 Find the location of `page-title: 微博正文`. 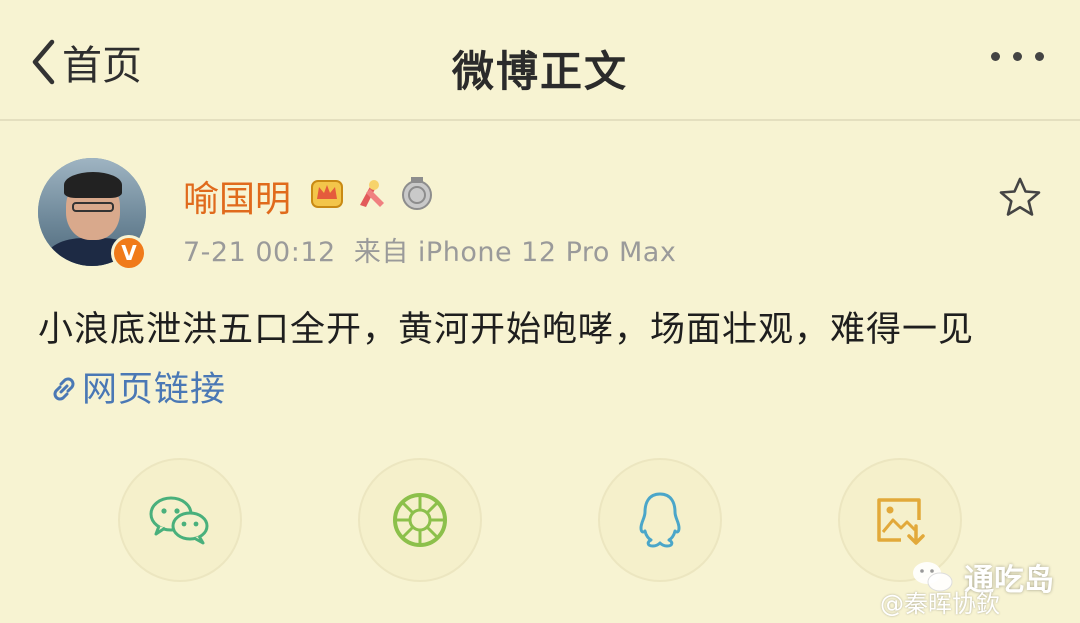

page-title: 微博正文 is located at coordinates (539, 71).